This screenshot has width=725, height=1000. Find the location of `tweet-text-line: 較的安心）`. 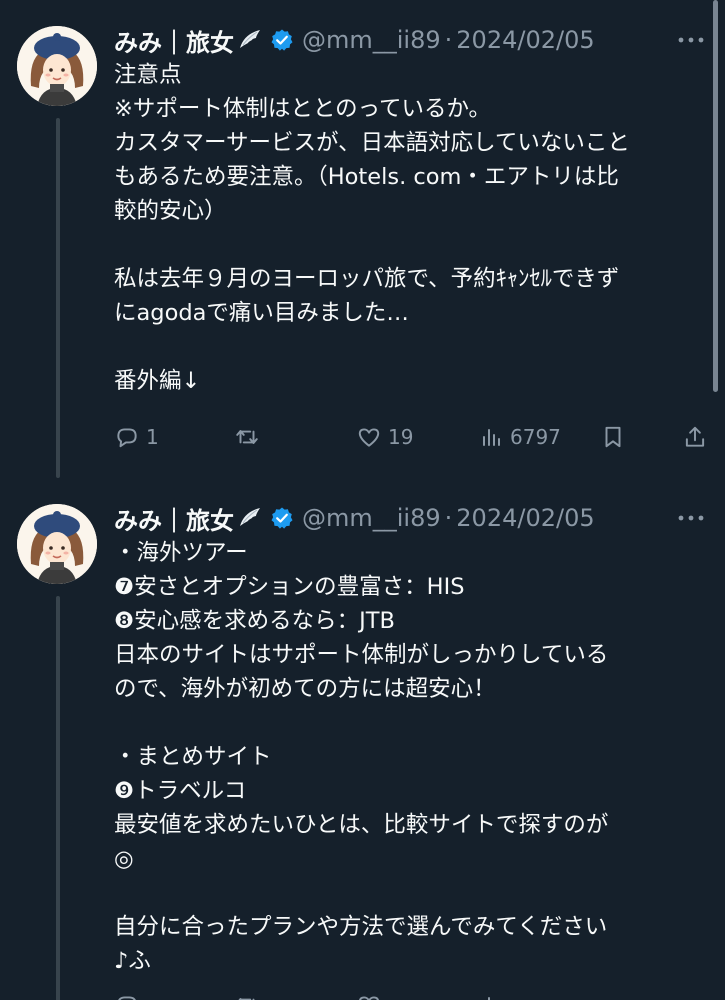

tweet-text-line: 較的安心） is located at coordinates (170, 211).